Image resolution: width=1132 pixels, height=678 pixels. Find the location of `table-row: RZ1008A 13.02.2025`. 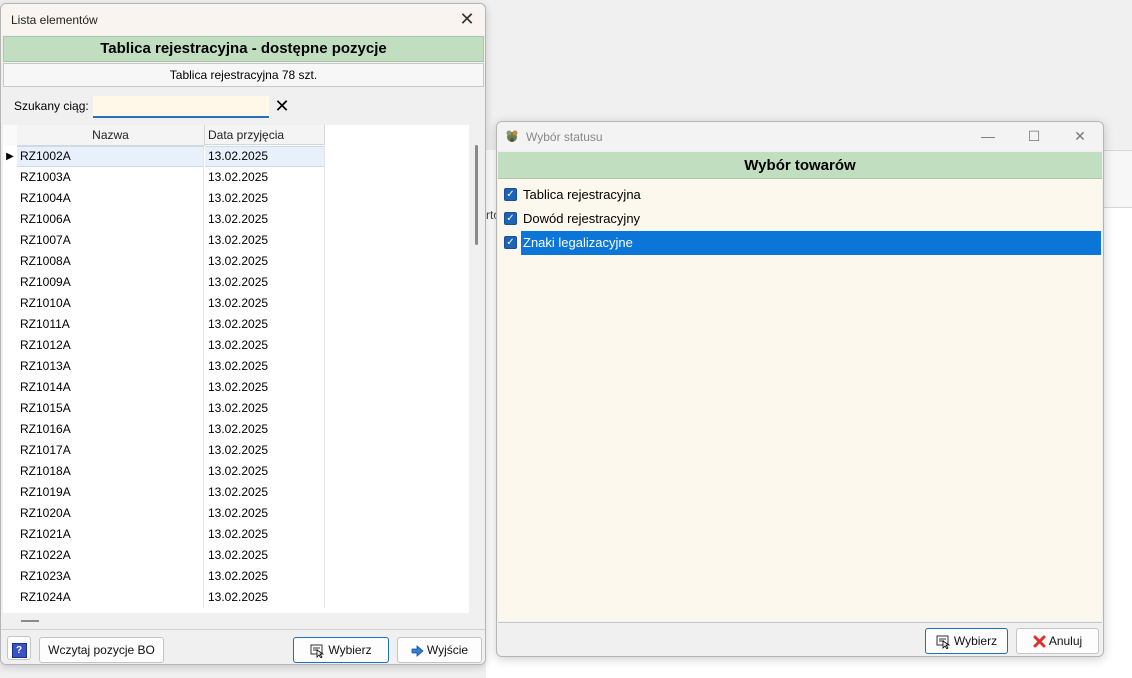

table-row: RZ1008A 13.02.2025 is located at coordinates (164, 261).